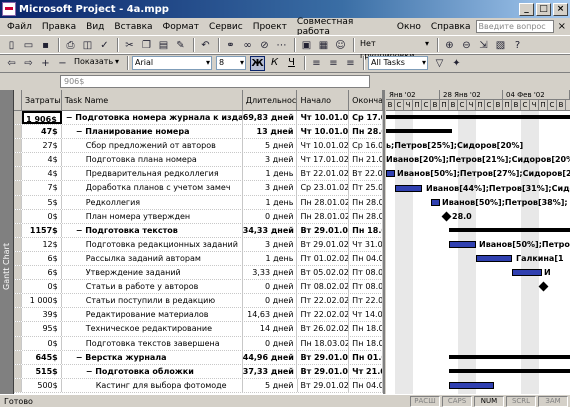  What do you see at coordinates (366, 357) in the screenshot?
I see `cell-finish: Пн 01.04.0` at bounding box center [366, 357].